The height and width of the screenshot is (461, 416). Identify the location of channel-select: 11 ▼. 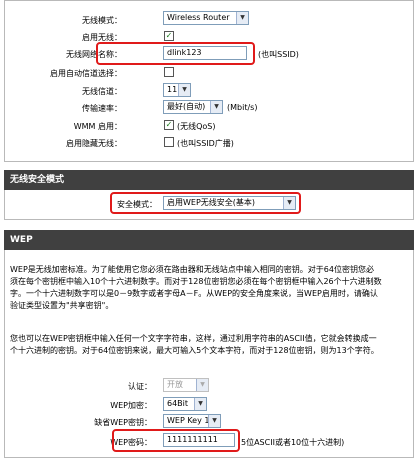
(177, 90).